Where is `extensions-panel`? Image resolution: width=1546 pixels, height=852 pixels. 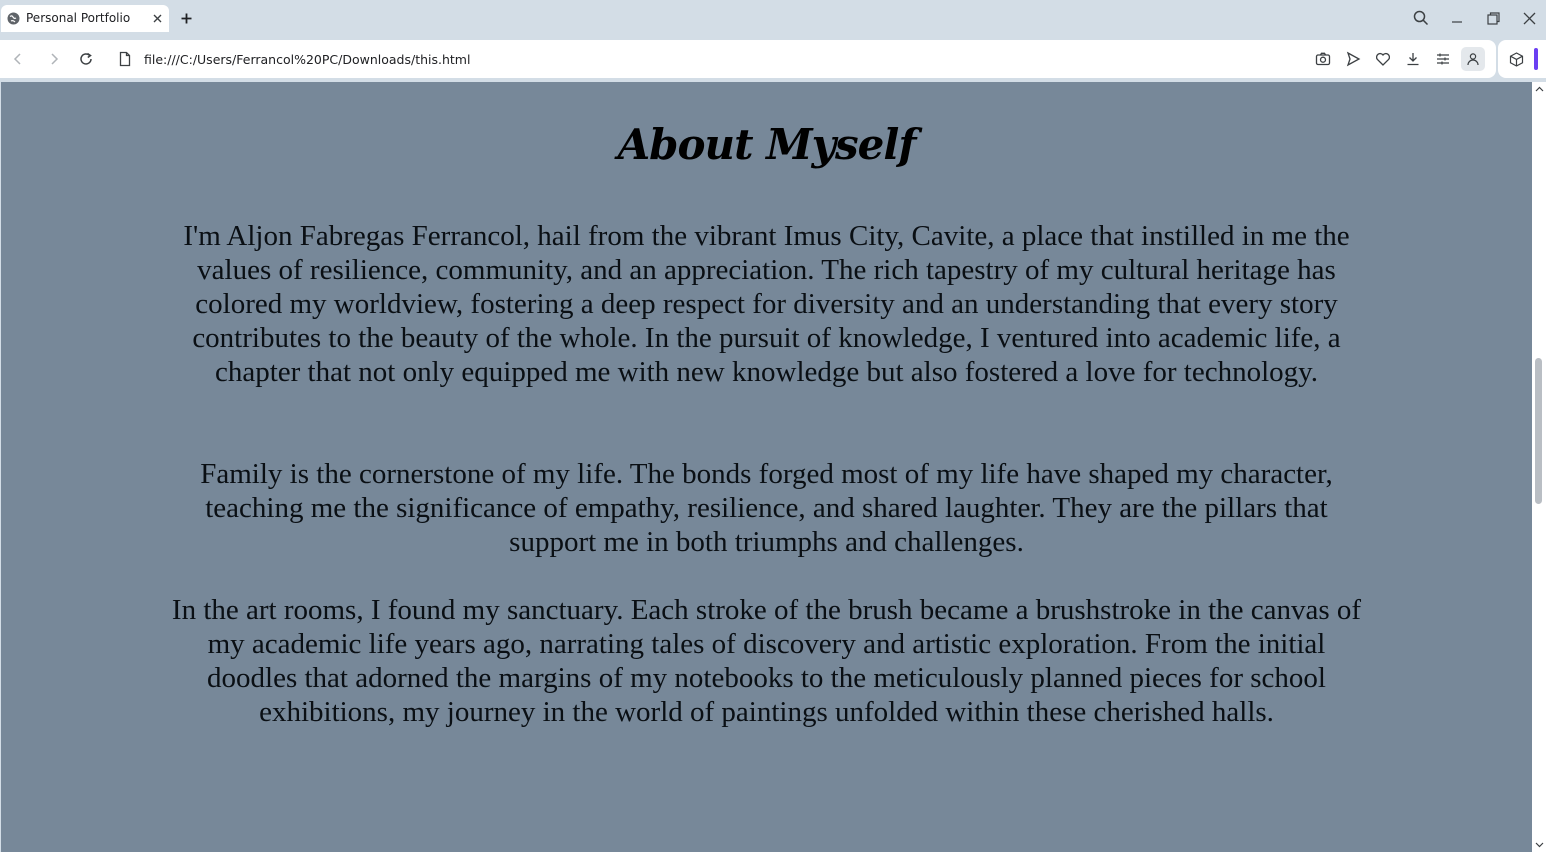 extensions-panel is located at coordinates (1522, 59).